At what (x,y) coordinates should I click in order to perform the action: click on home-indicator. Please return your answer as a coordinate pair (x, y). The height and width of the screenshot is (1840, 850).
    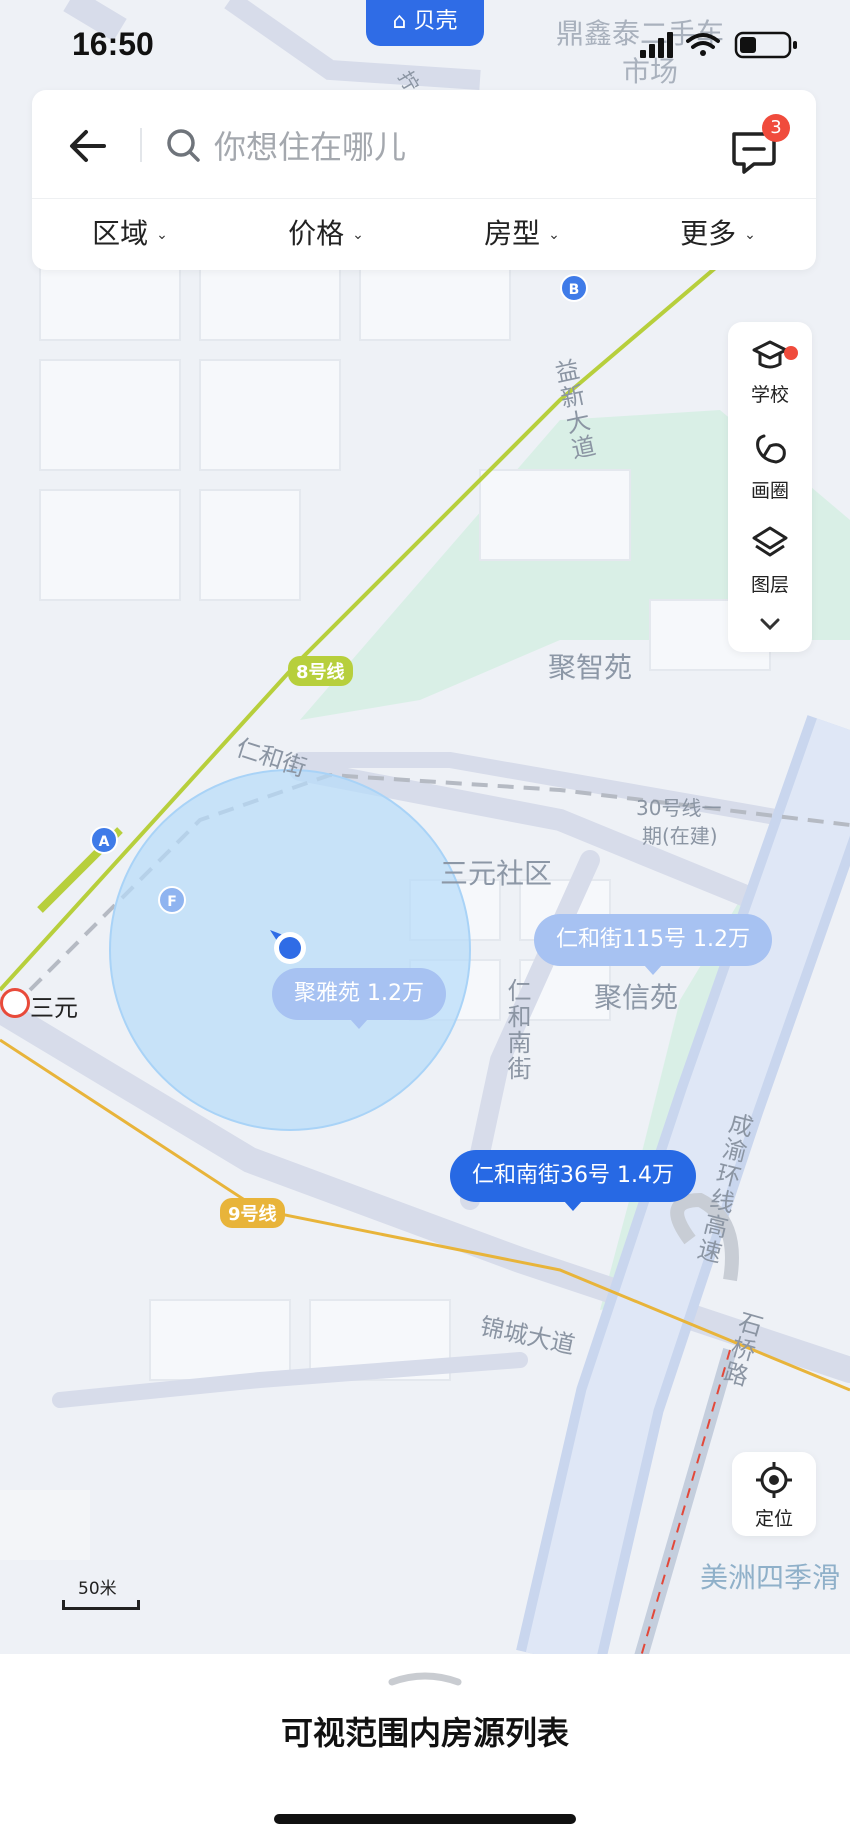
    Looking at the image, I should click on (425, 1819).